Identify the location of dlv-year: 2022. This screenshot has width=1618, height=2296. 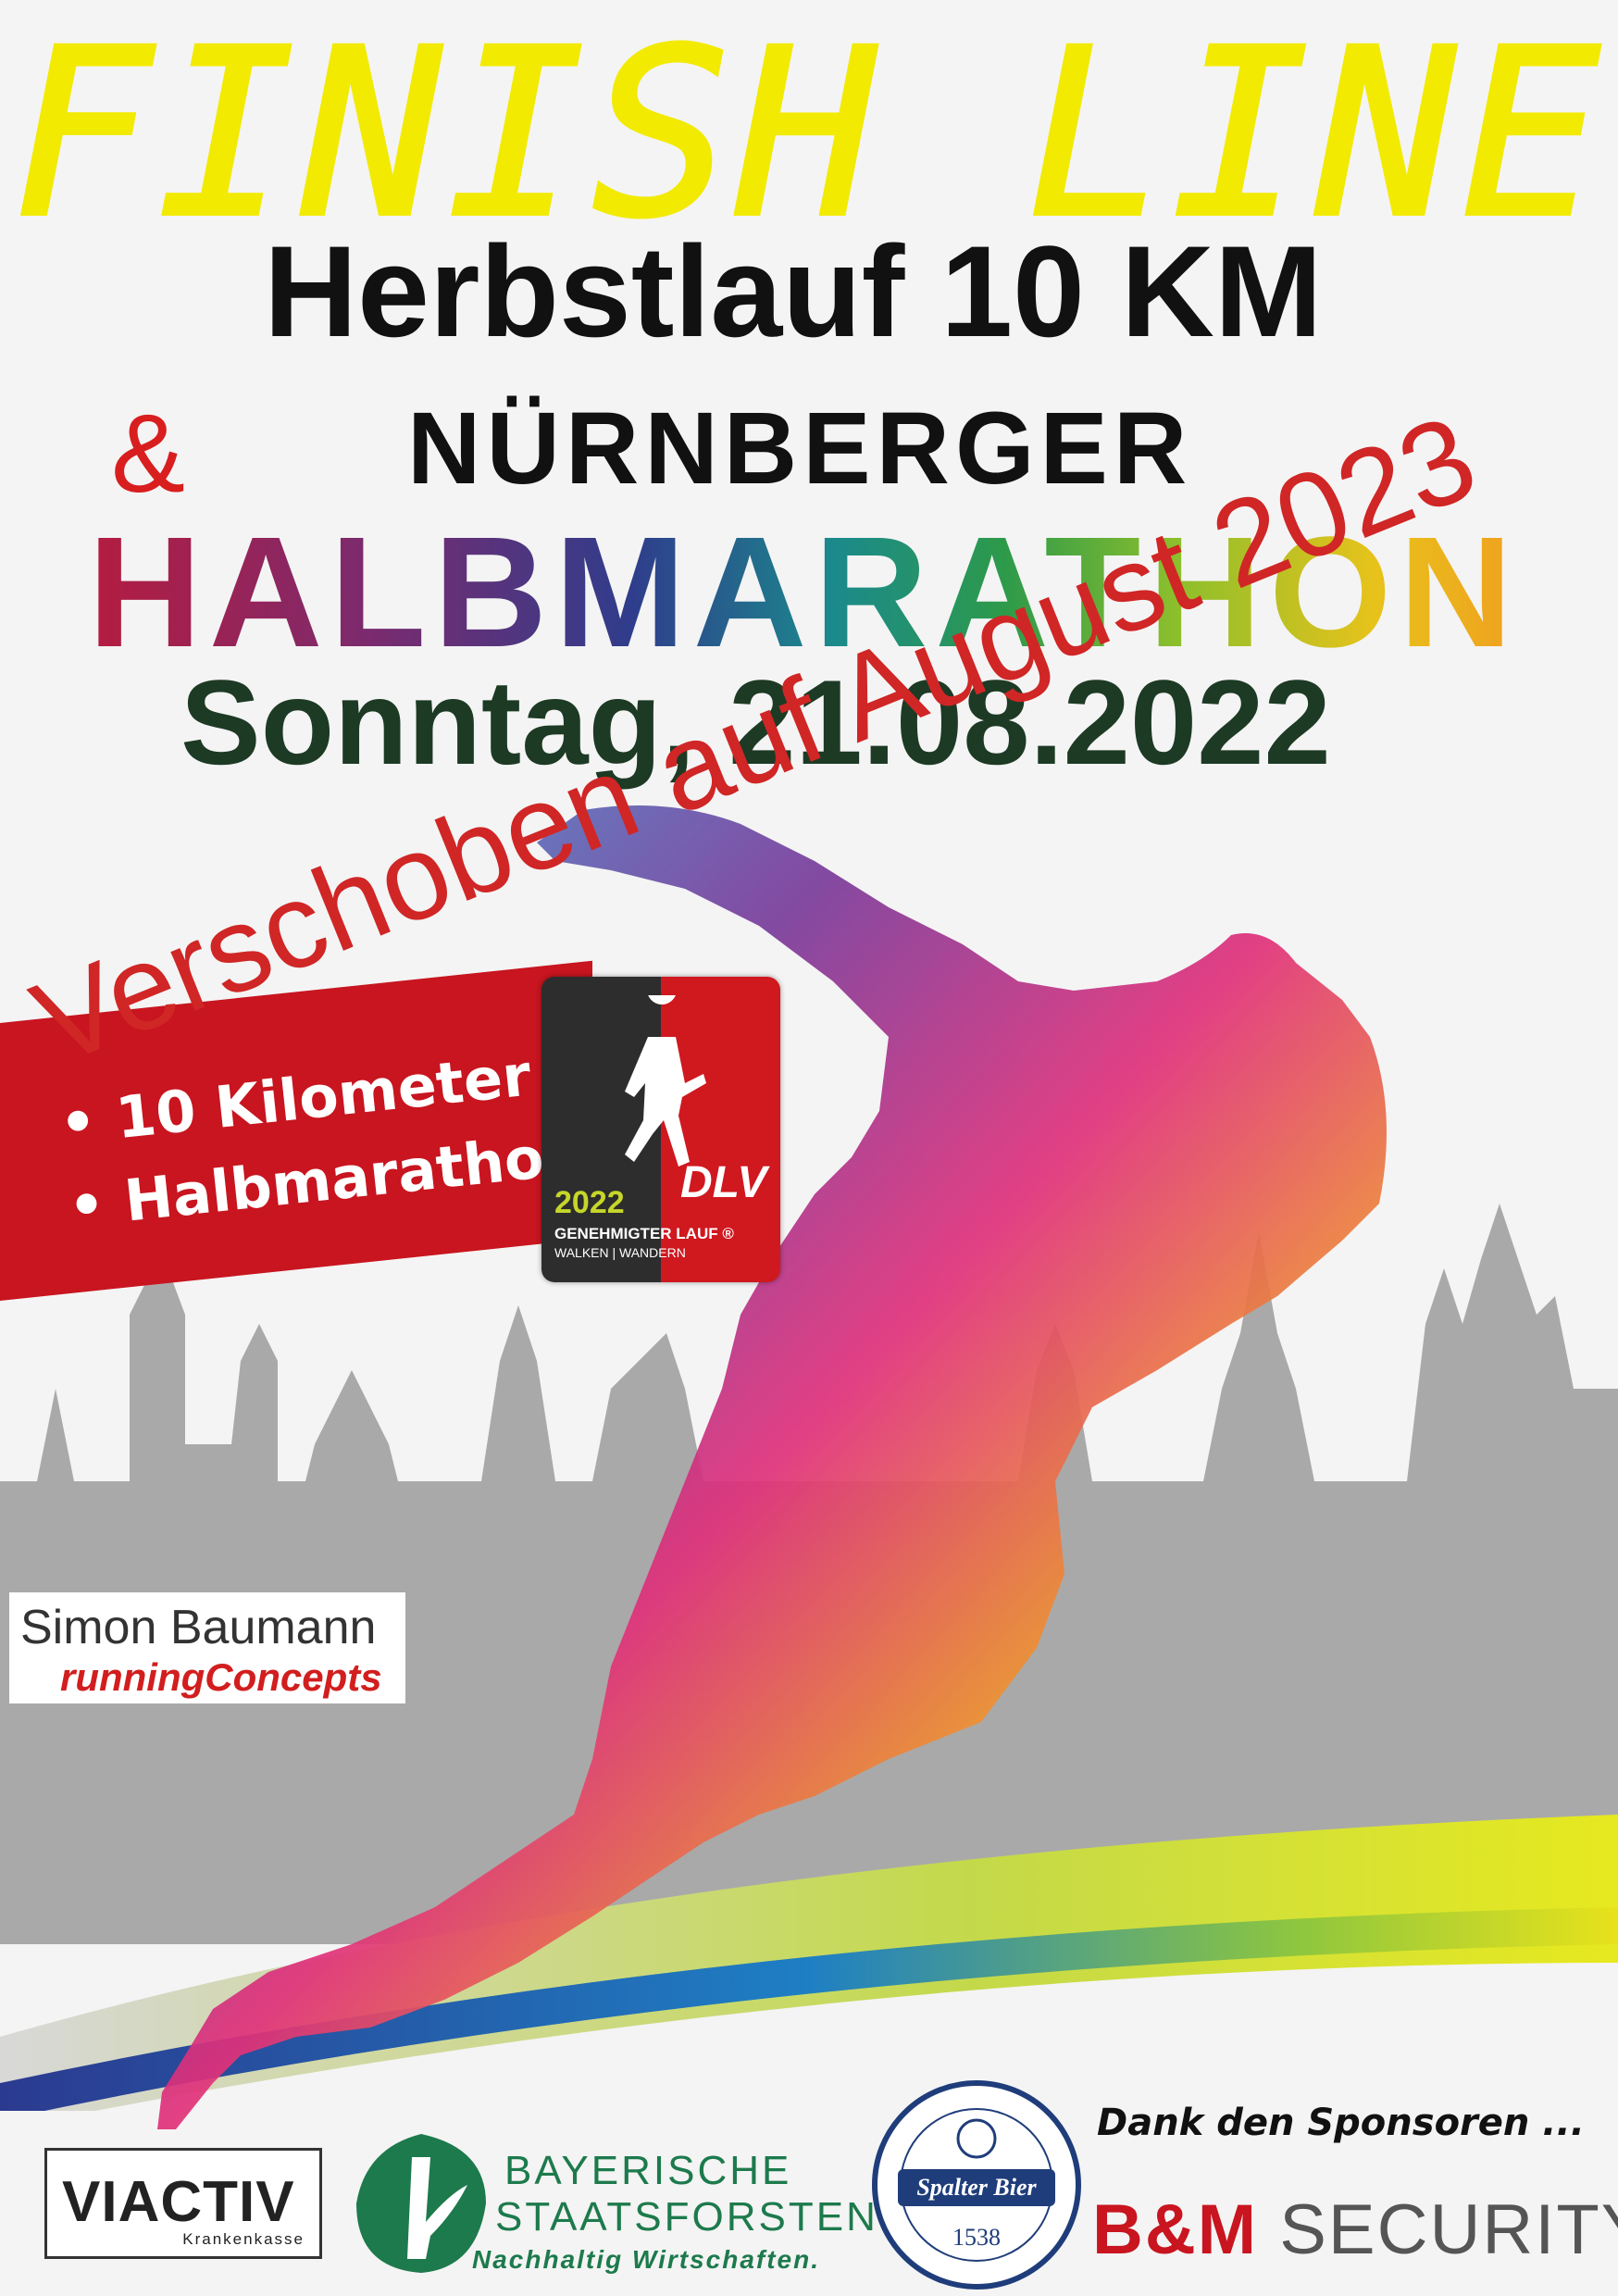
(589, 1202).